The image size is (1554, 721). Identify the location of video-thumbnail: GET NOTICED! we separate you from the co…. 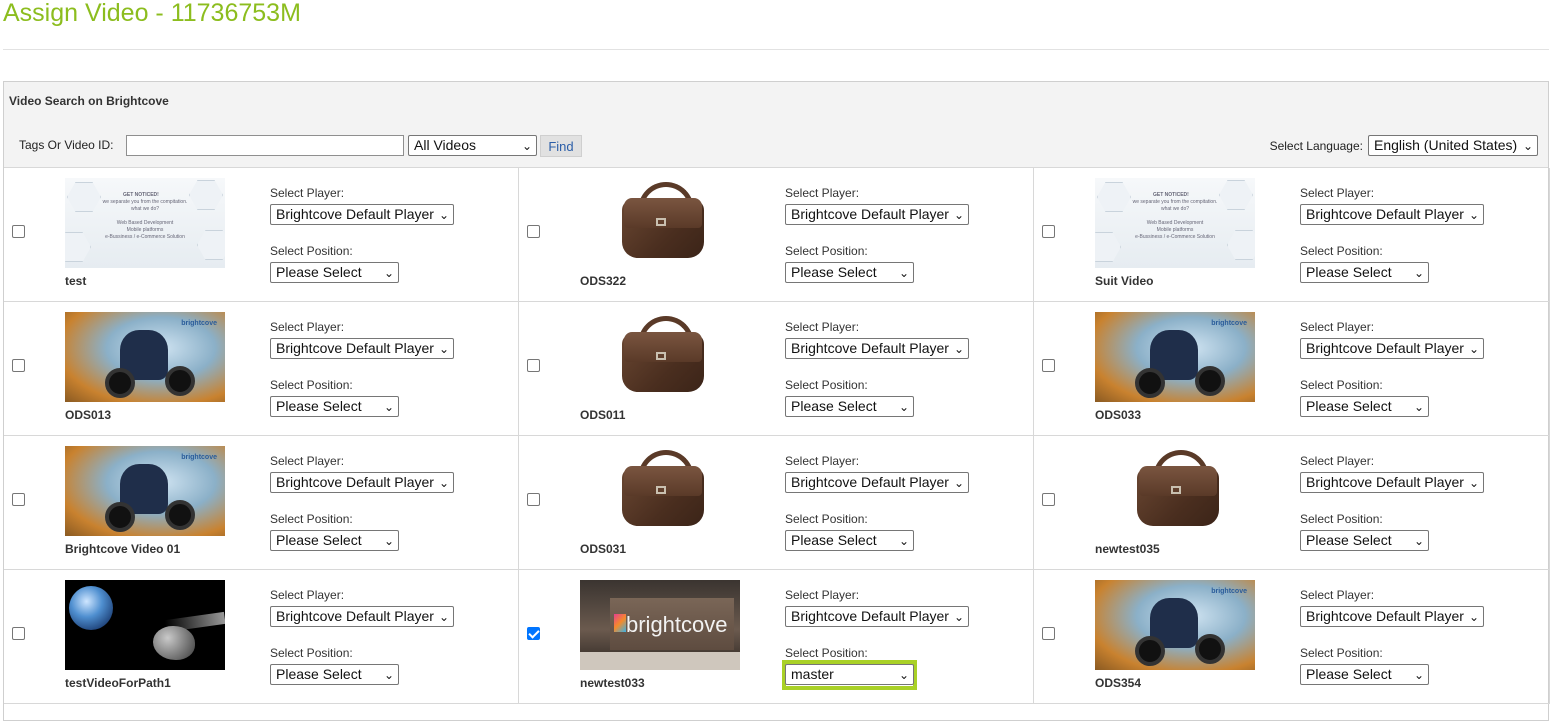
(1175, 223).